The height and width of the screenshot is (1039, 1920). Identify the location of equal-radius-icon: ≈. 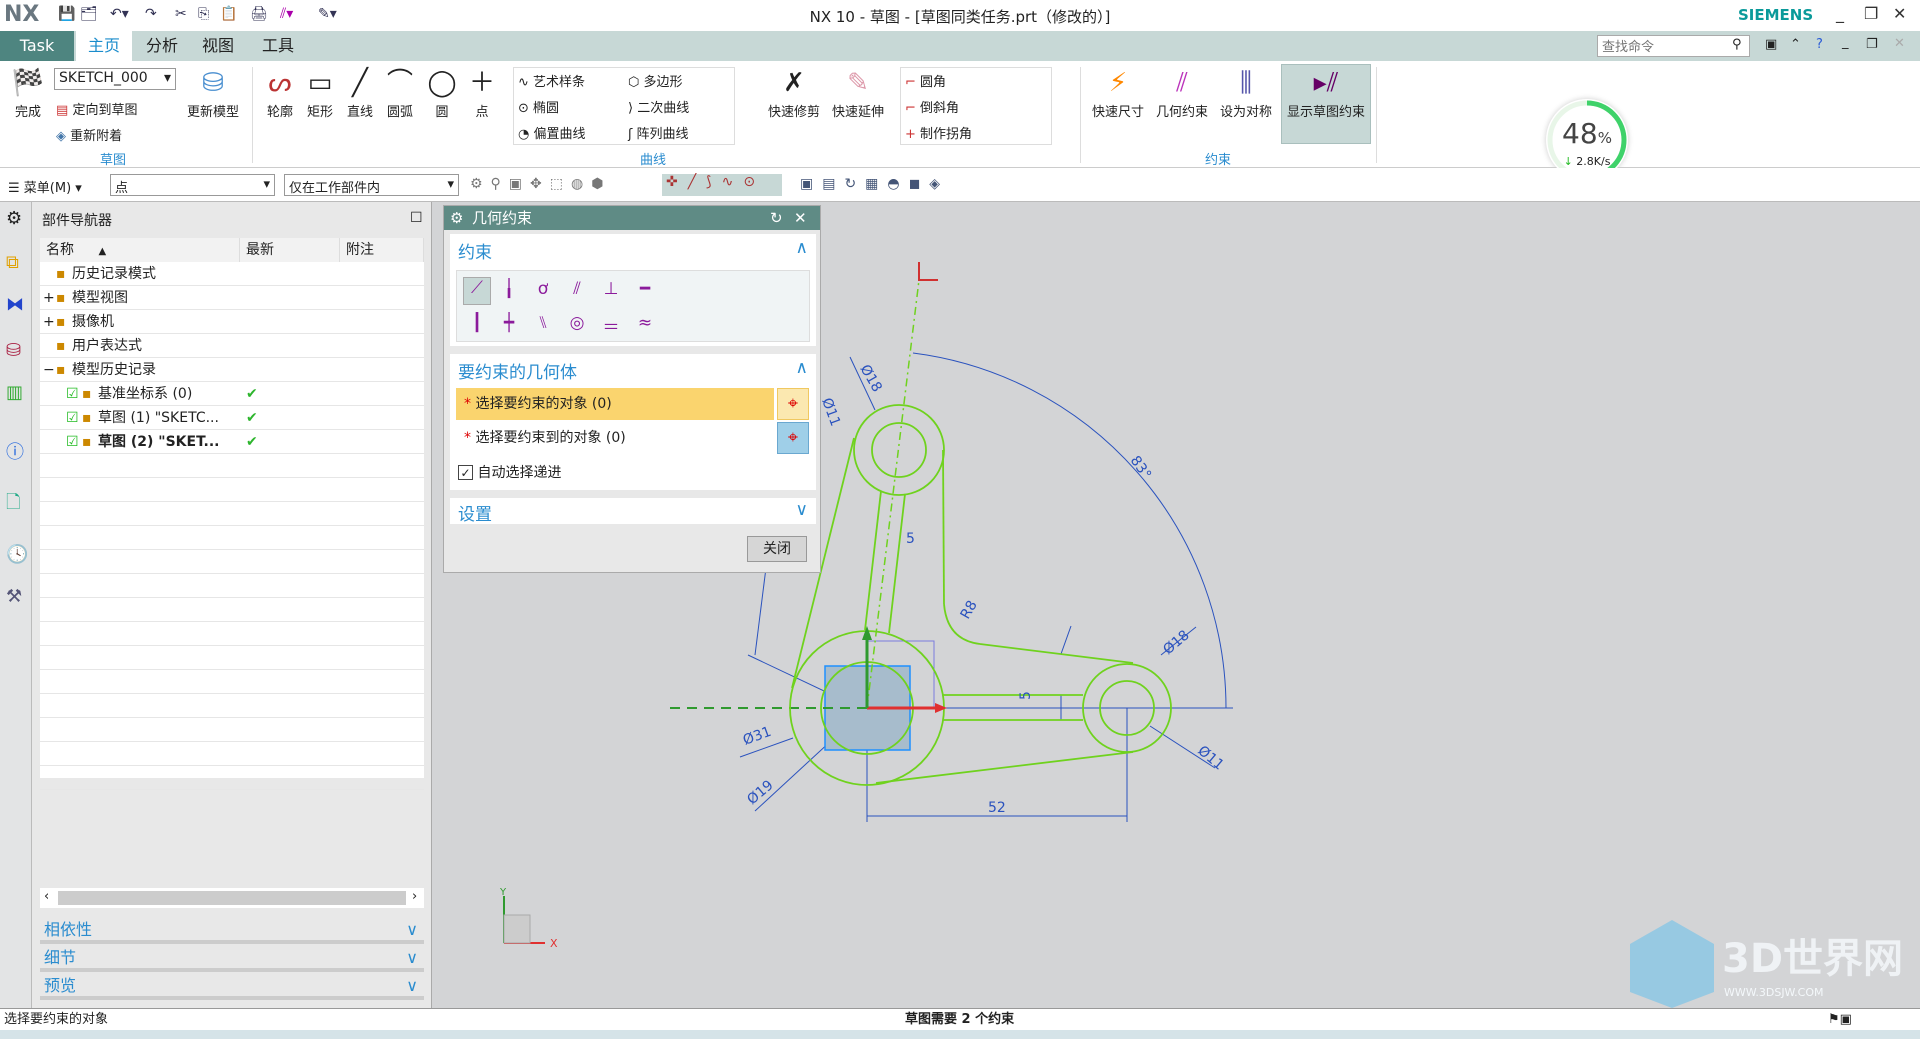
(645, 323).